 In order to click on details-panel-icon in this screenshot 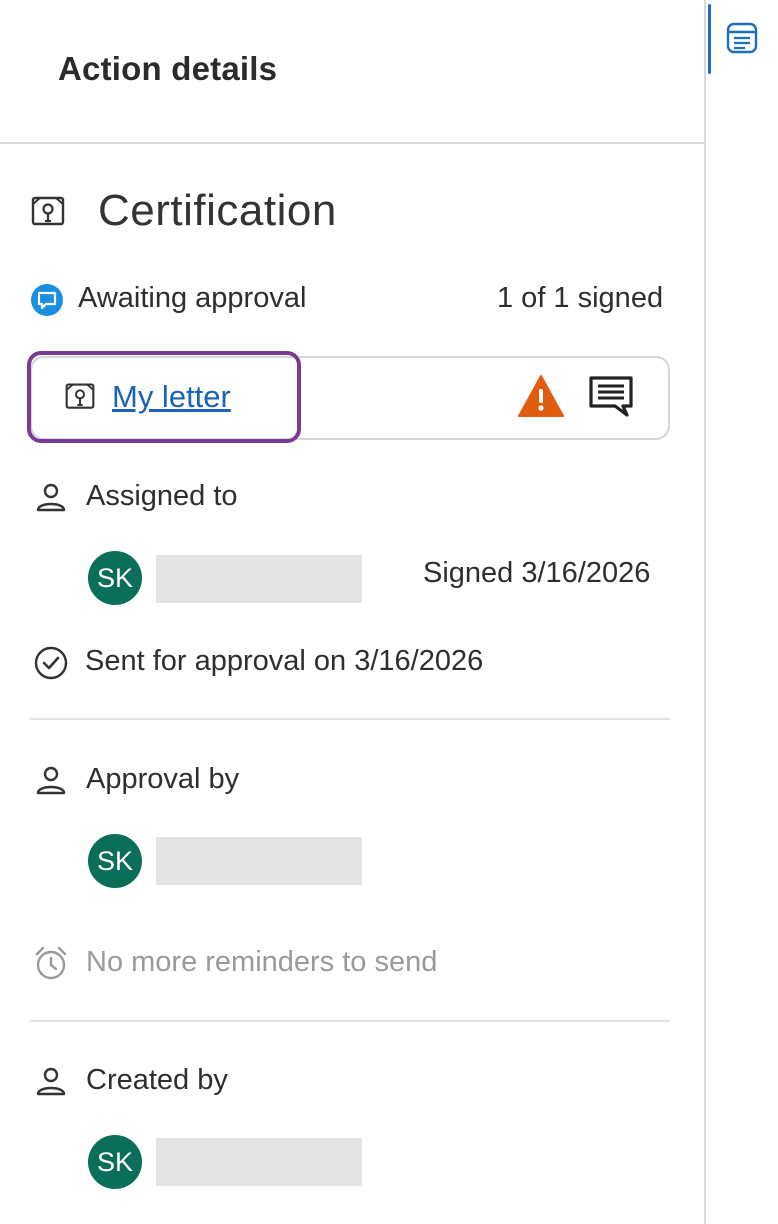, I will do `click(742, 40)`.